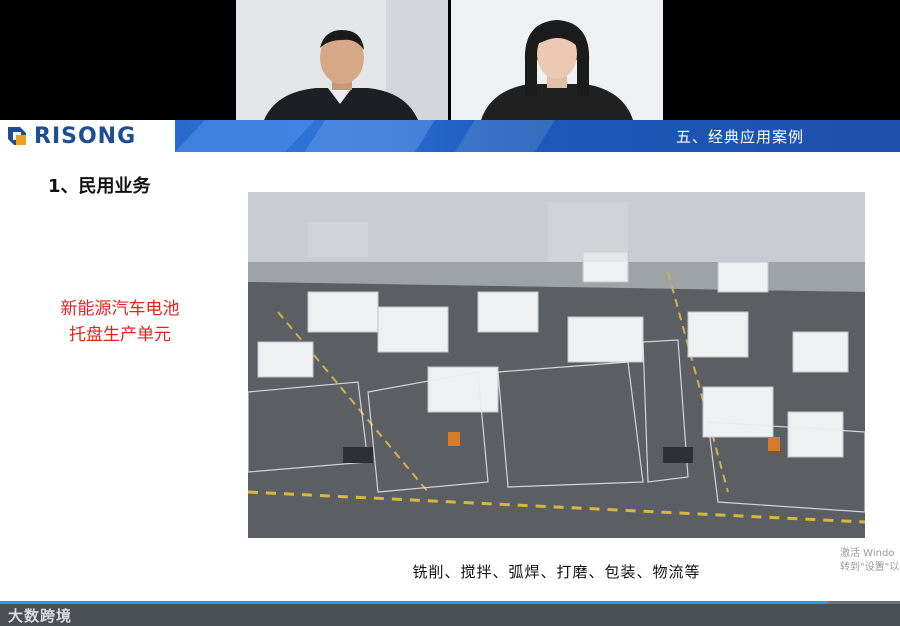 This screenshot has width=900, height=626. Describe the element at coordinates (40, 616) in the screenshot. I see `stream-logo: 大数跨境` at that location.